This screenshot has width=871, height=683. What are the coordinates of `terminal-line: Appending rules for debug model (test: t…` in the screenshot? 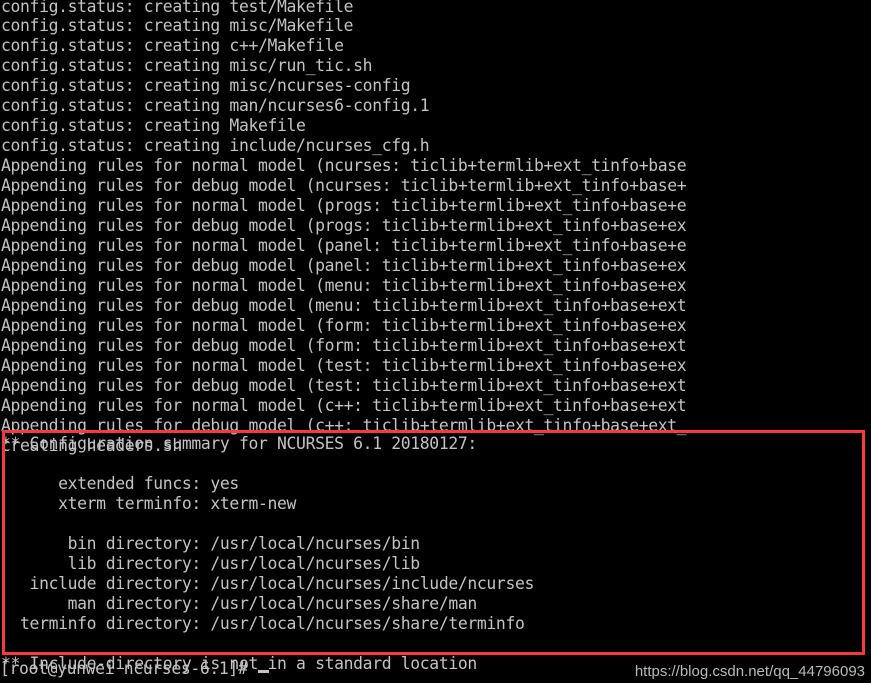 It's located at (344, 385).